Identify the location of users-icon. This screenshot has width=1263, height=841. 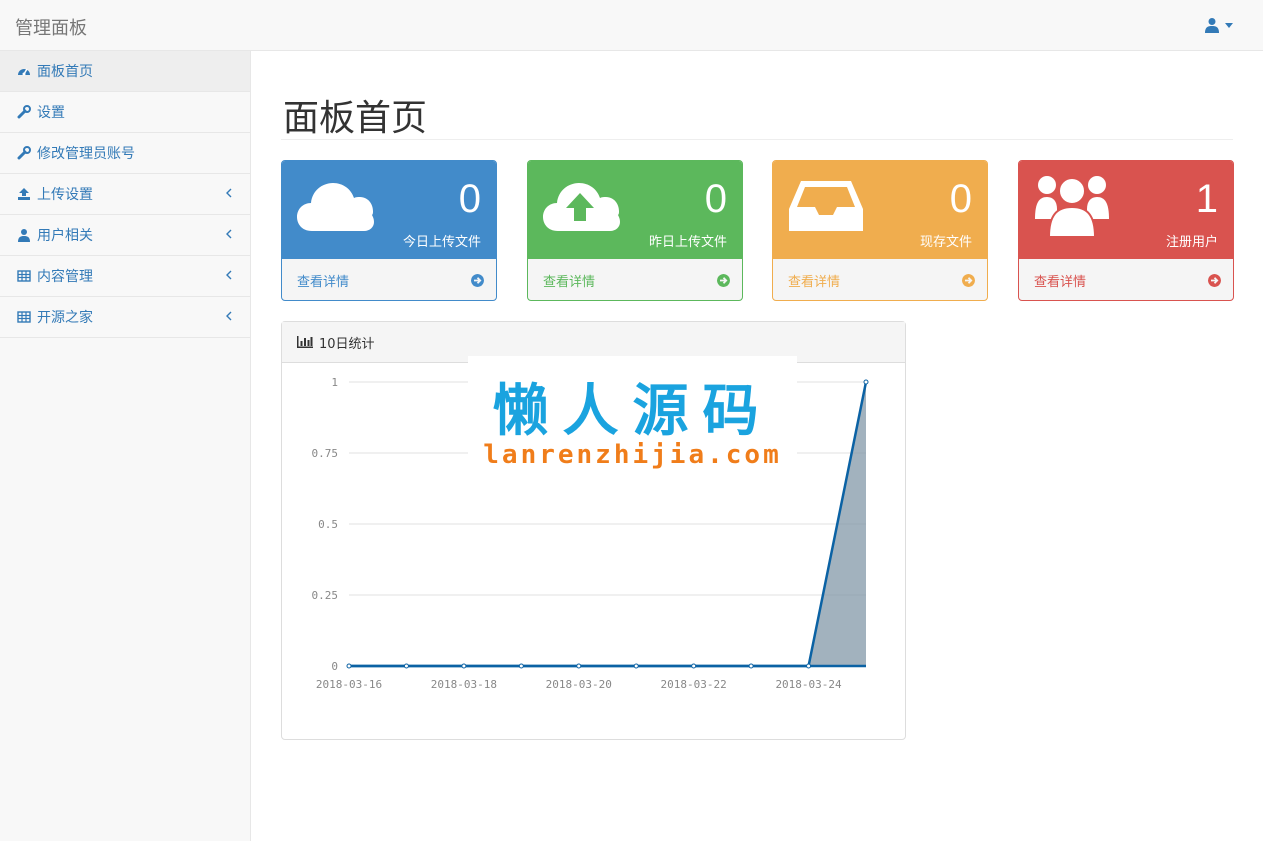
(1072, 206).